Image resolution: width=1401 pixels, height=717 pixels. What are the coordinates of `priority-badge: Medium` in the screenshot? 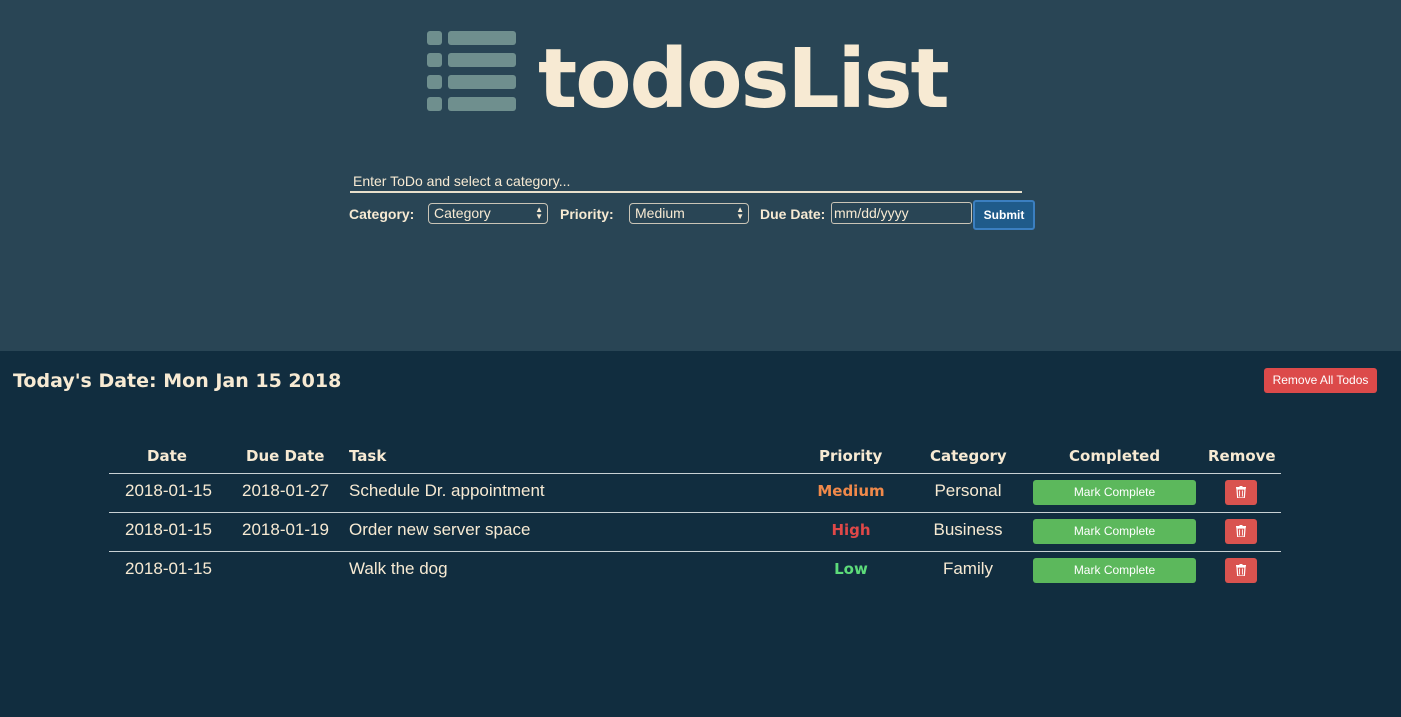 It's located at (851, 491).